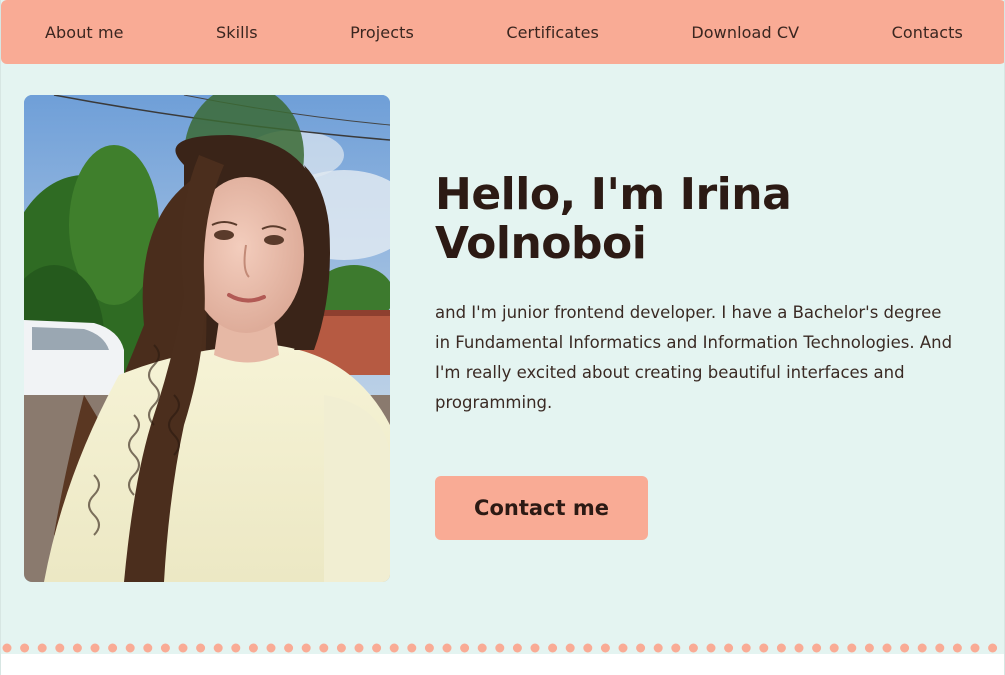 The width and height of the screenshot is (1005, 675). I want to click on nav-link-contacts: Contacts, so click(927, 32).